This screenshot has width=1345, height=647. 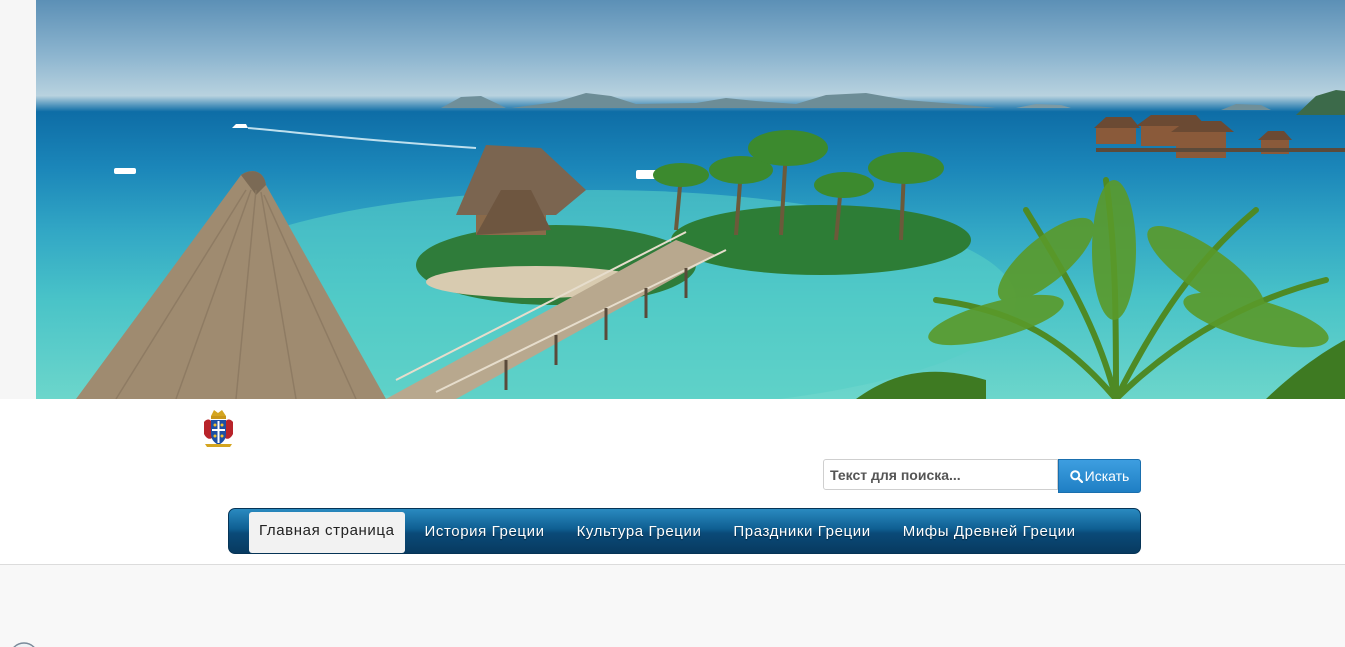 I want to click on coat-of-arms-logo, so click(x=218, y=428).